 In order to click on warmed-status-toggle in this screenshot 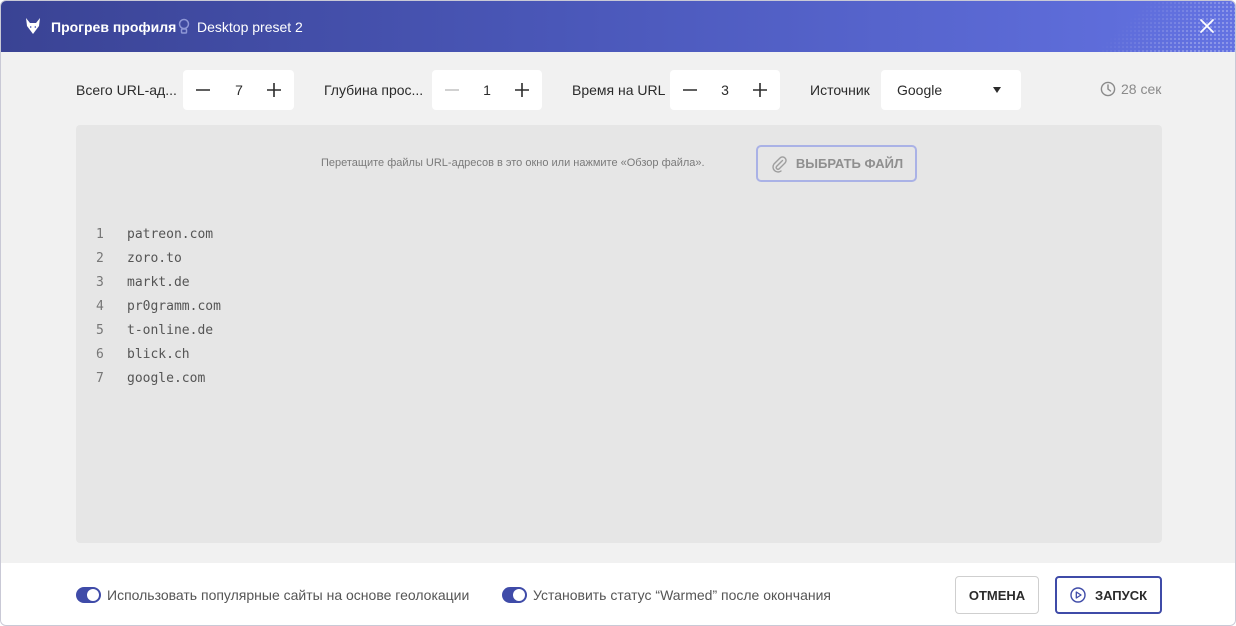, I will do `click(514, 595)`.